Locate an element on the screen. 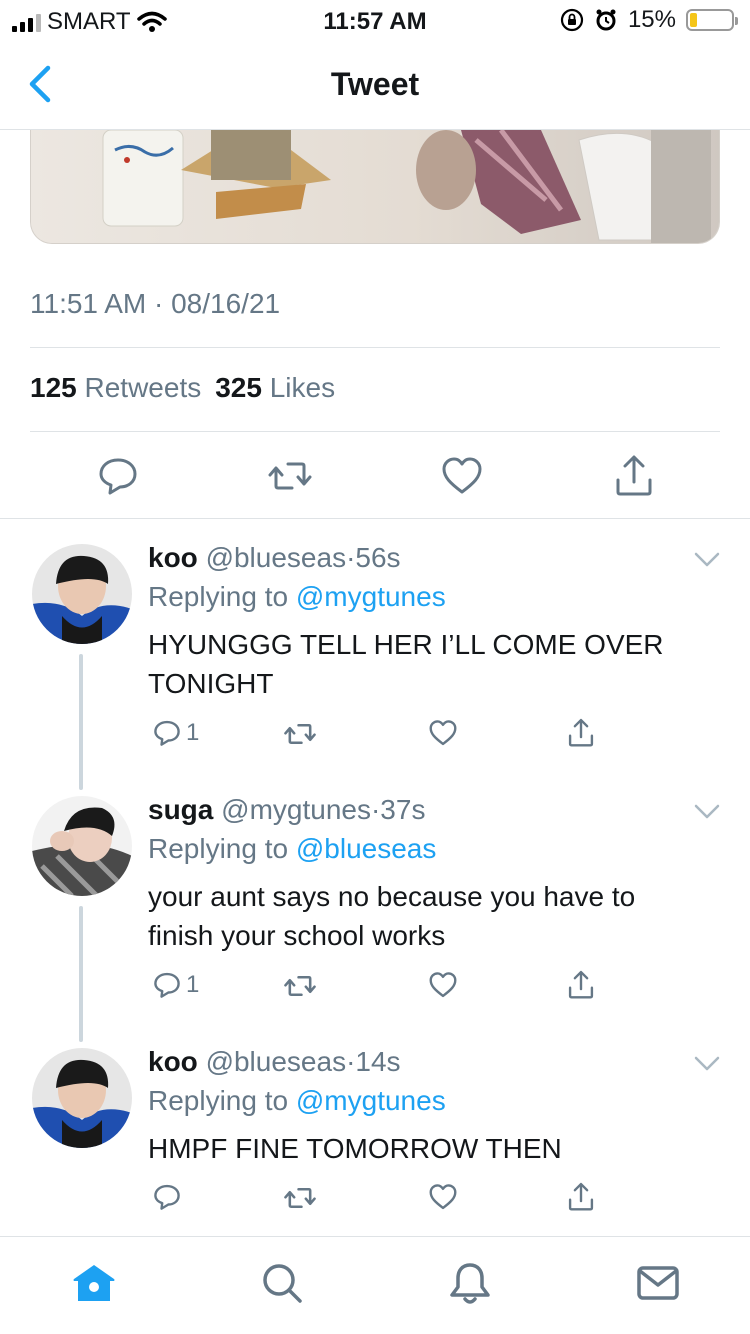 This screenshot has width=750, height=1334. likes-stat: 325 Likes is located at coordinates (275, 388).